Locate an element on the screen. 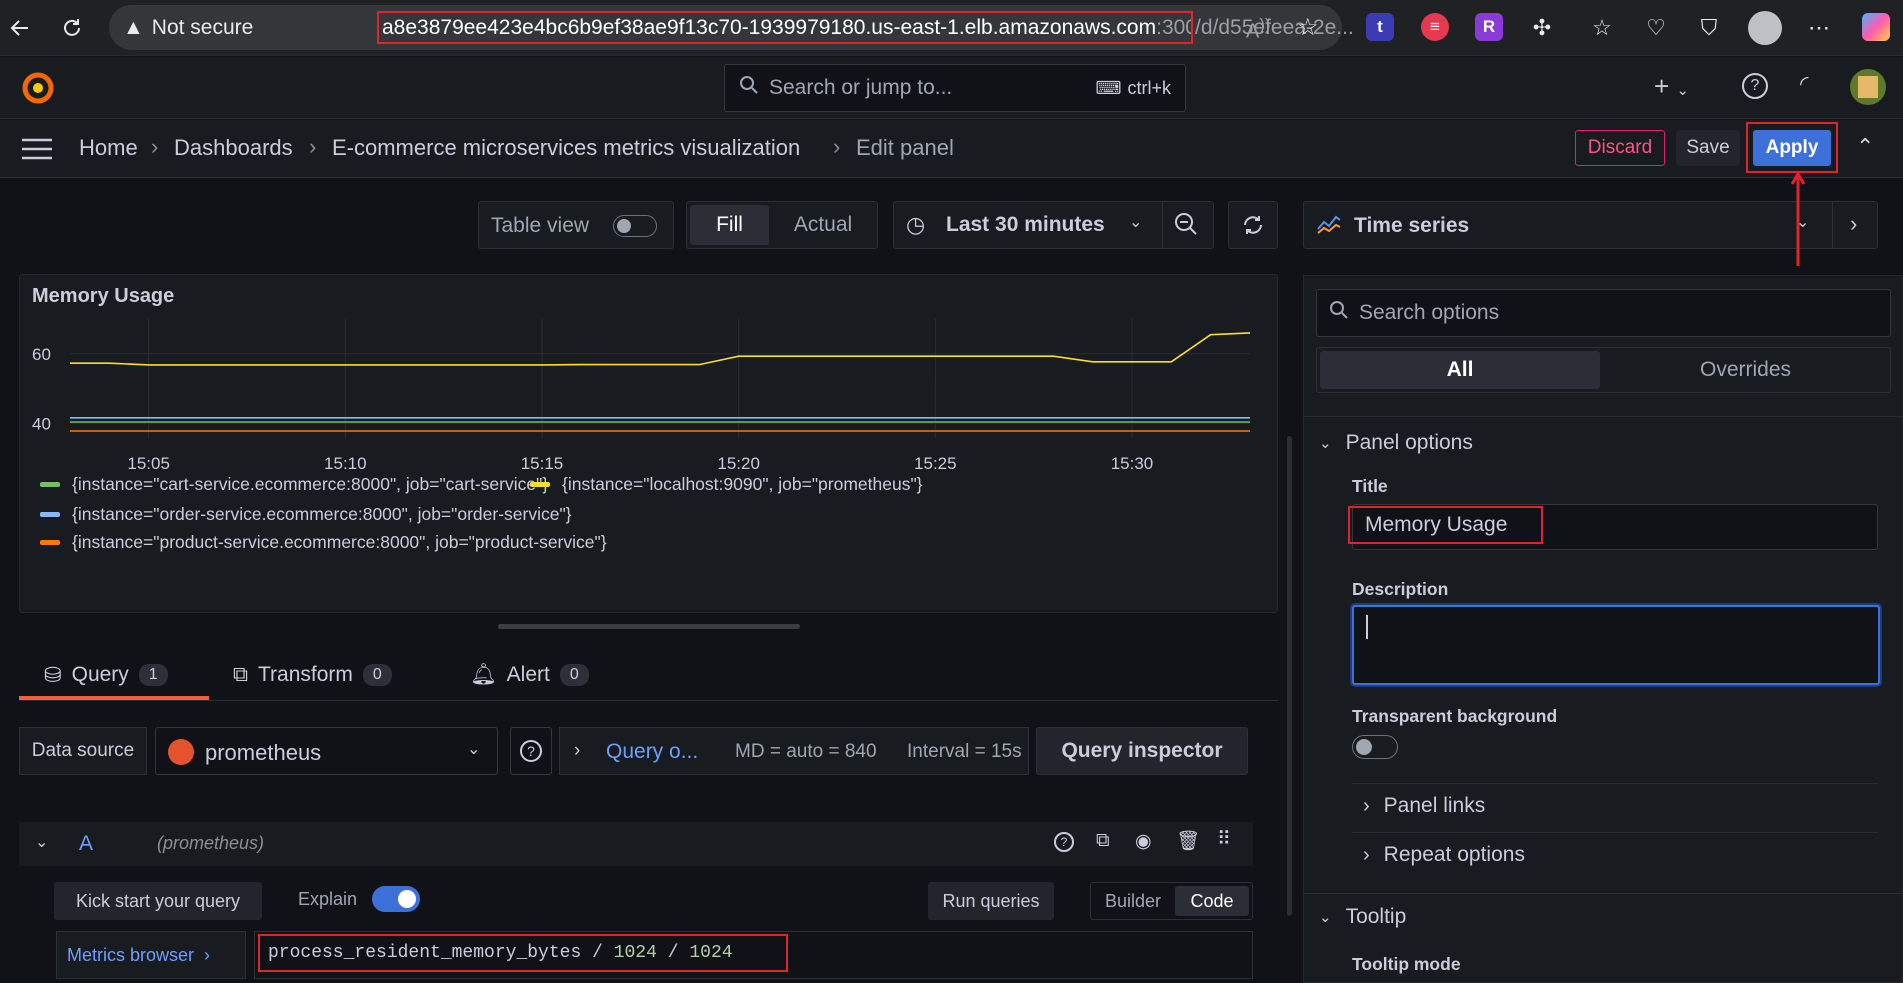 The width and height of the screenshot is (1903, 983). more-menu-icon: ⋯ is located at coordinates (1819, 28).